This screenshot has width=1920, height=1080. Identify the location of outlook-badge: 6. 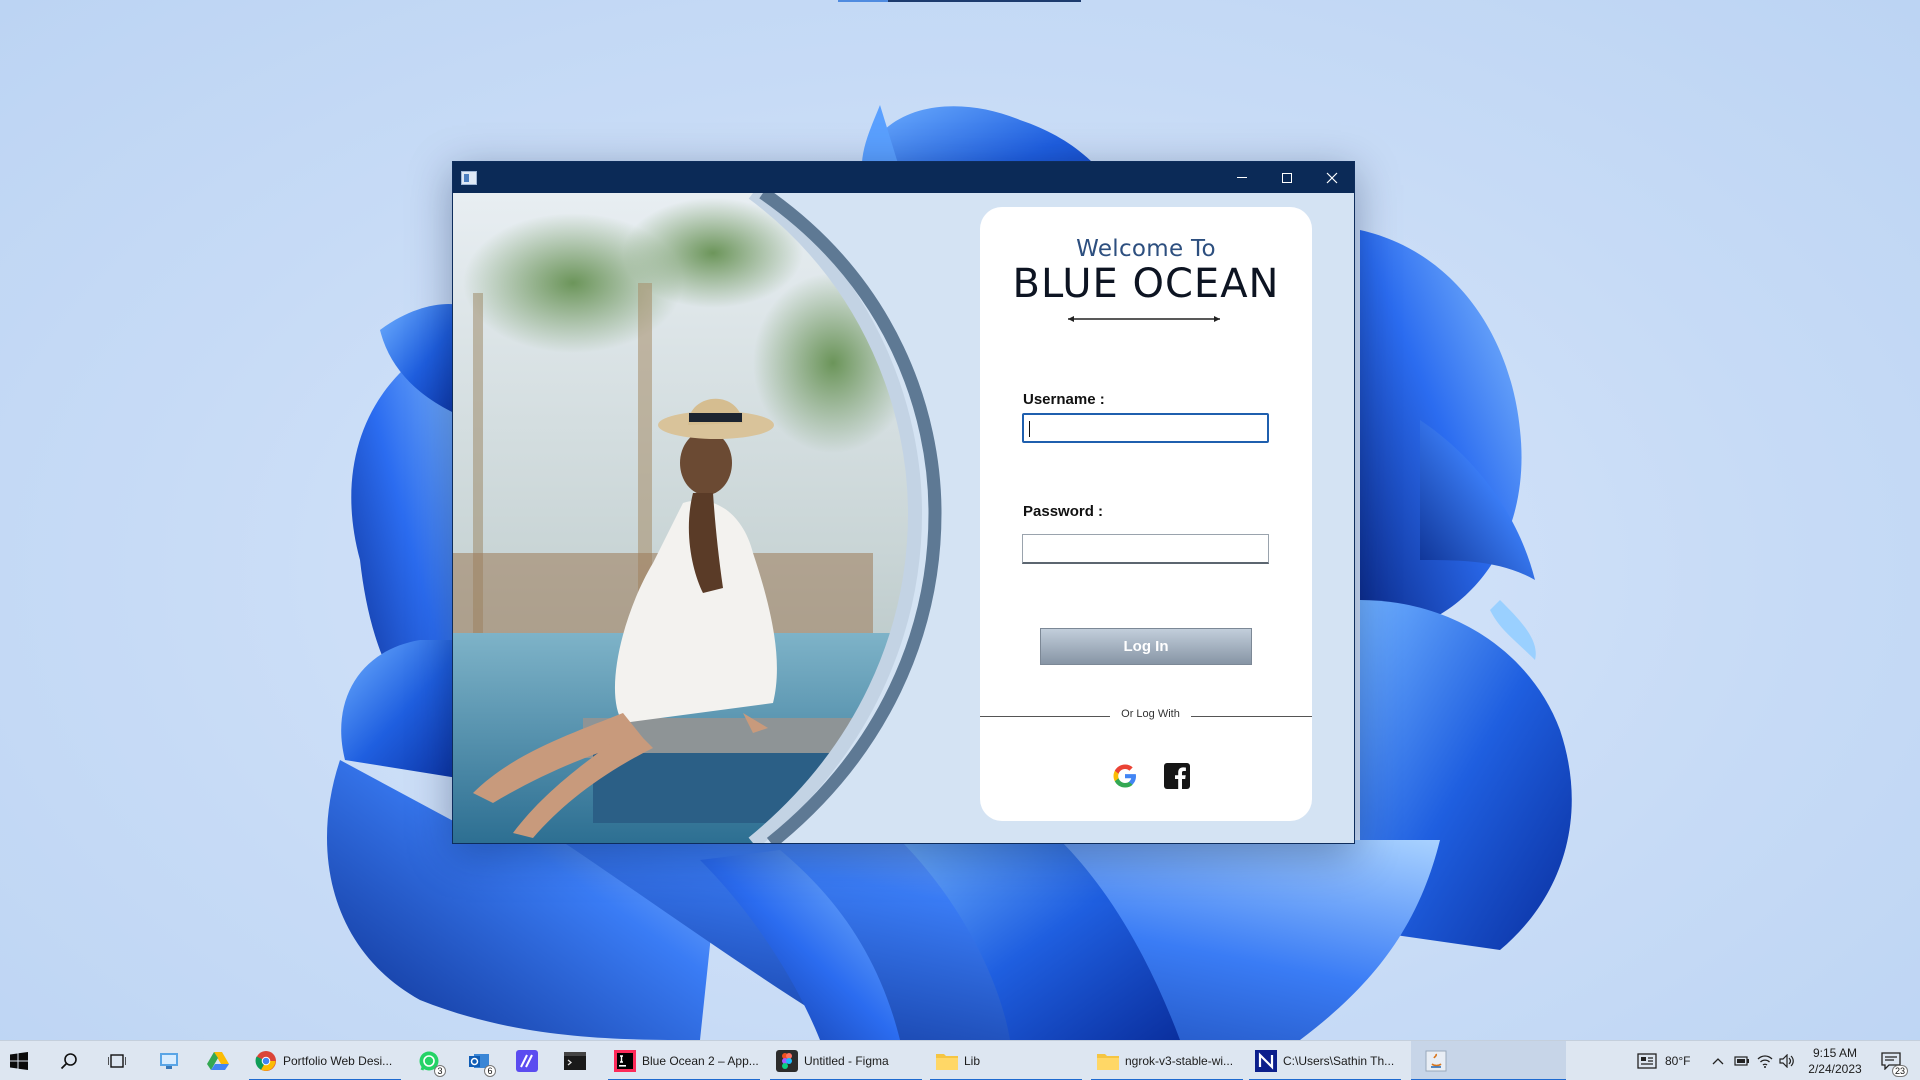
(490, 1071).